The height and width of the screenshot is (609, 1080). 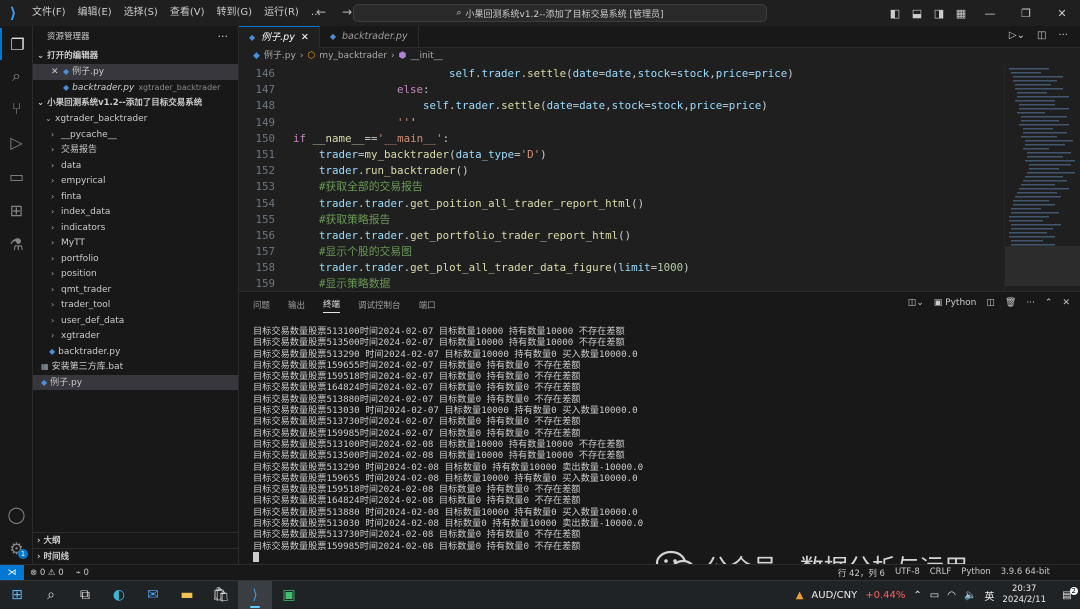 What do you see at coordinates (135, 150) in the screenshot?
I see `folder-item: › 交易报告` at bounding box center [135, 150].